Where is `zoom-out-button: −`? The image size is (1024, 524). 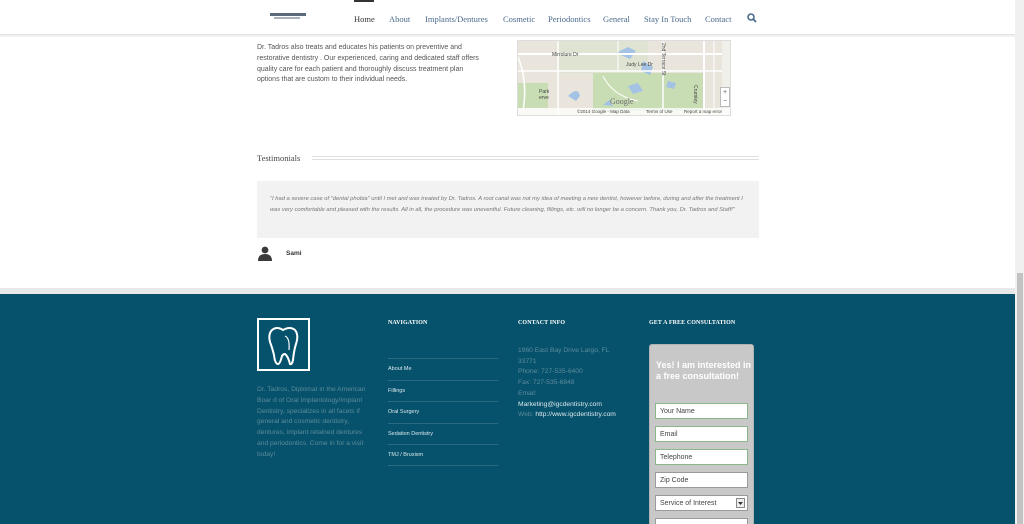 zoom-out-button: − is located at coordinates (725, 101).